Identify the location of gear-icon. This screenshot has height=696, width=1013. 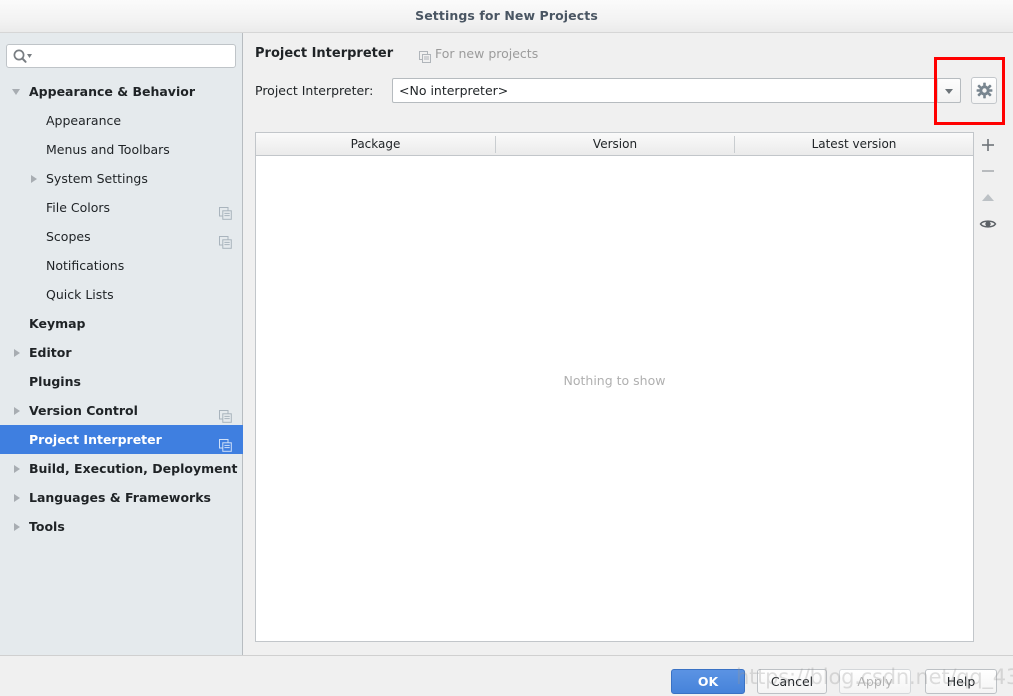
(984, 90).